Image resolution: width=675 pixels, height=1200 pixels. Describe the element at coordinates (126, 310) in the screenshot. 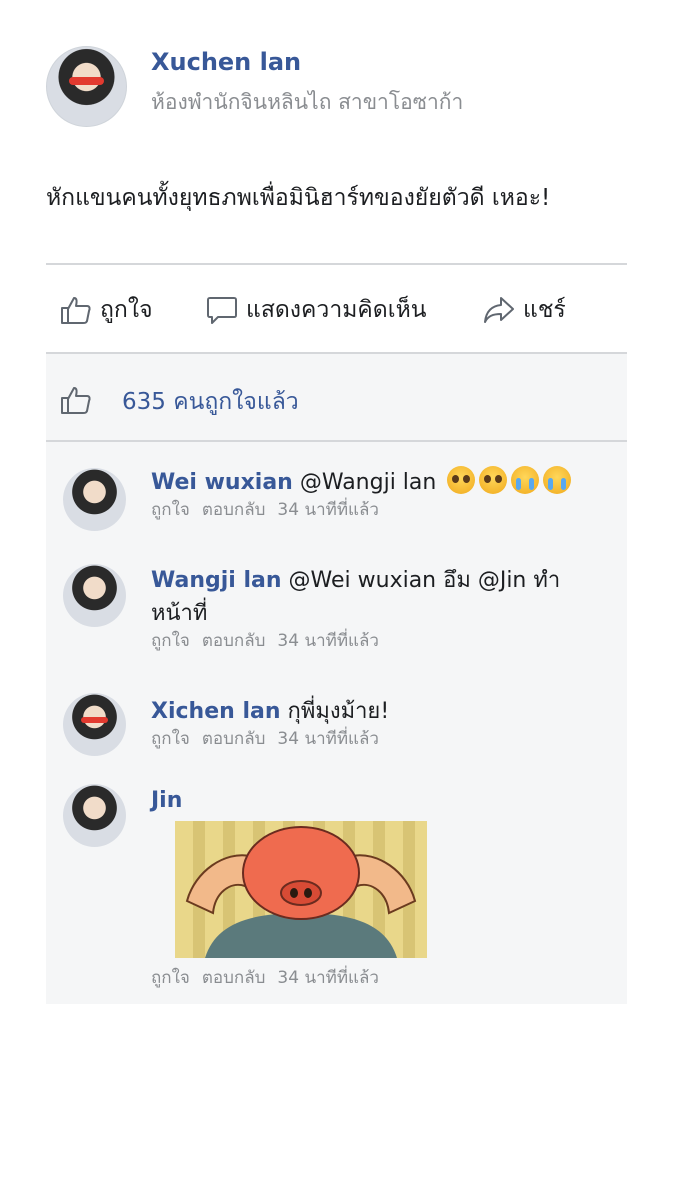

I see `like-label: ถูกใจ` at that location.